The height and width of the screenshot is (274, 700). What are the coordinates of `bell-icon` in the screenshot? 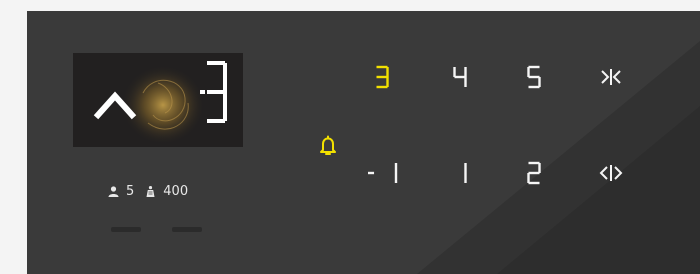 It's located at (328, 145).